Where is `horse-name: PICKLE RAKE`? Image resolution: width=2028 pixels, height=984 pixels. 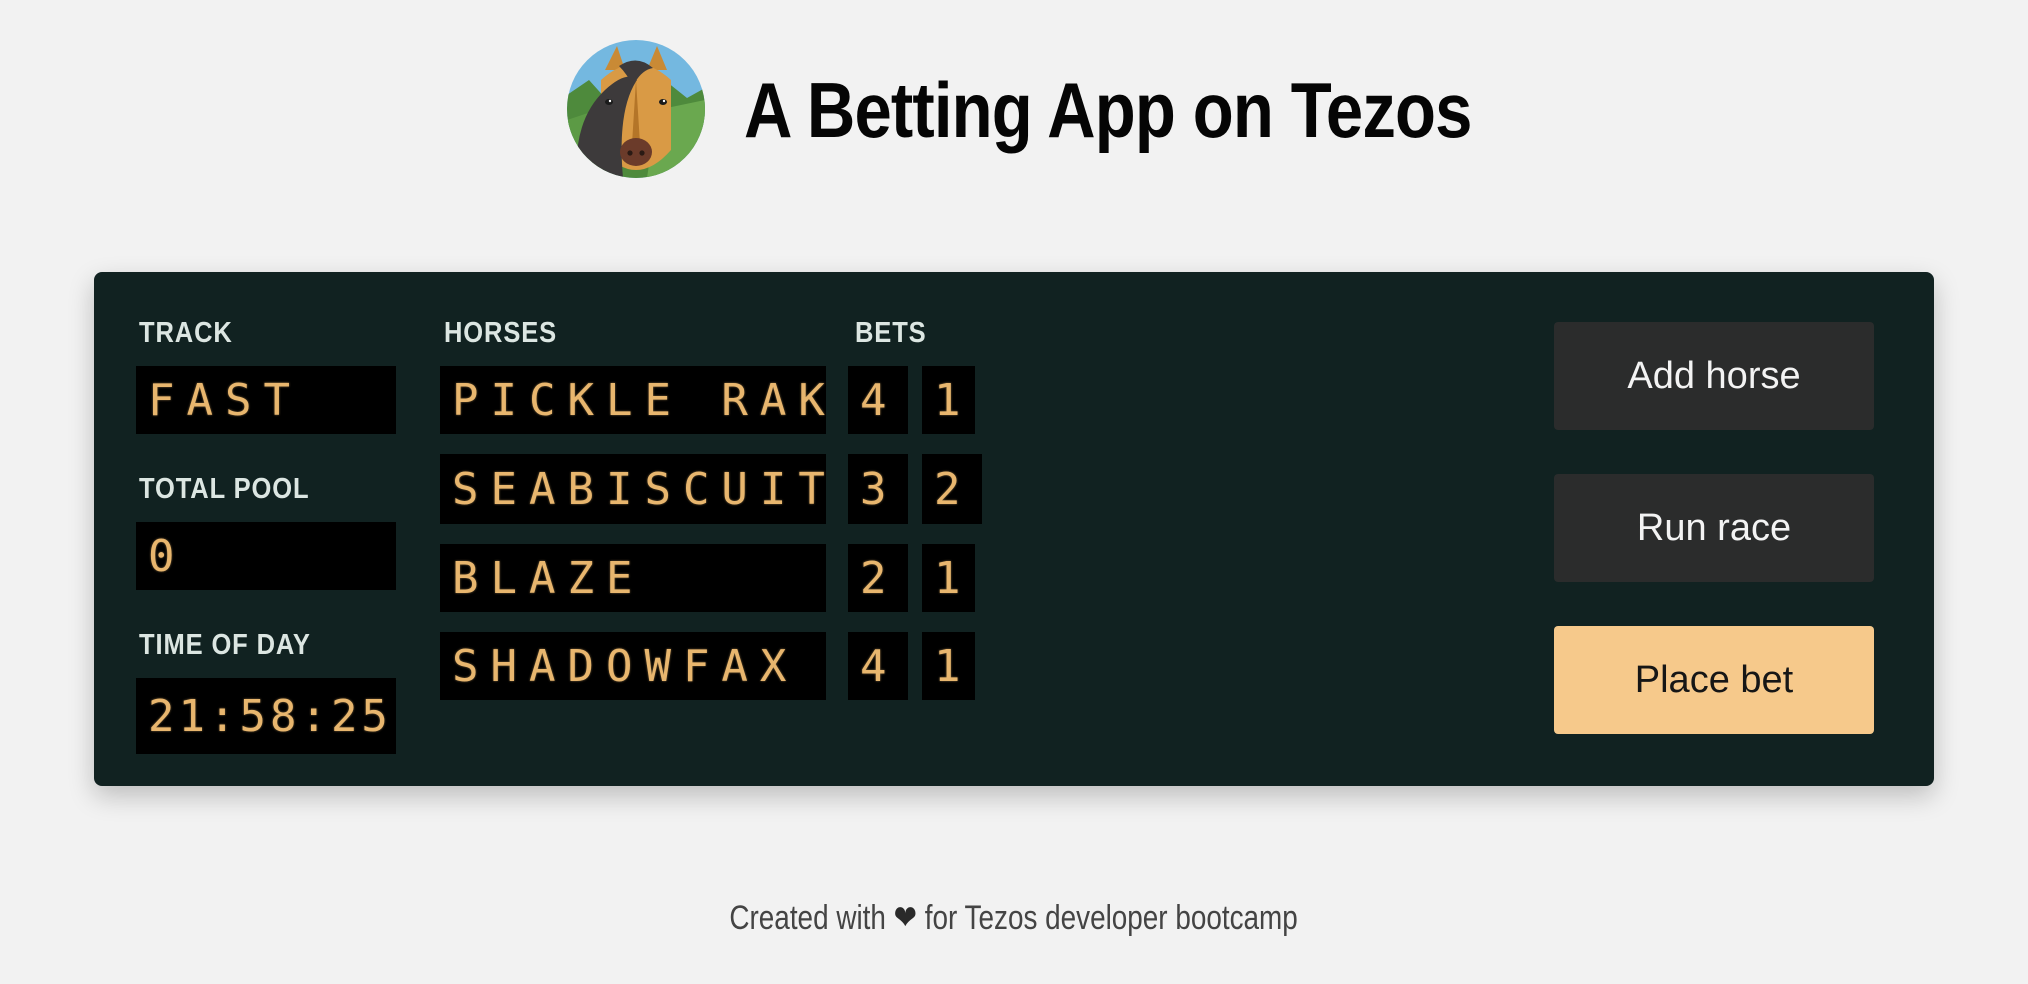
horse-name: PICKLE RAKE is located at coordinates (633, 400).